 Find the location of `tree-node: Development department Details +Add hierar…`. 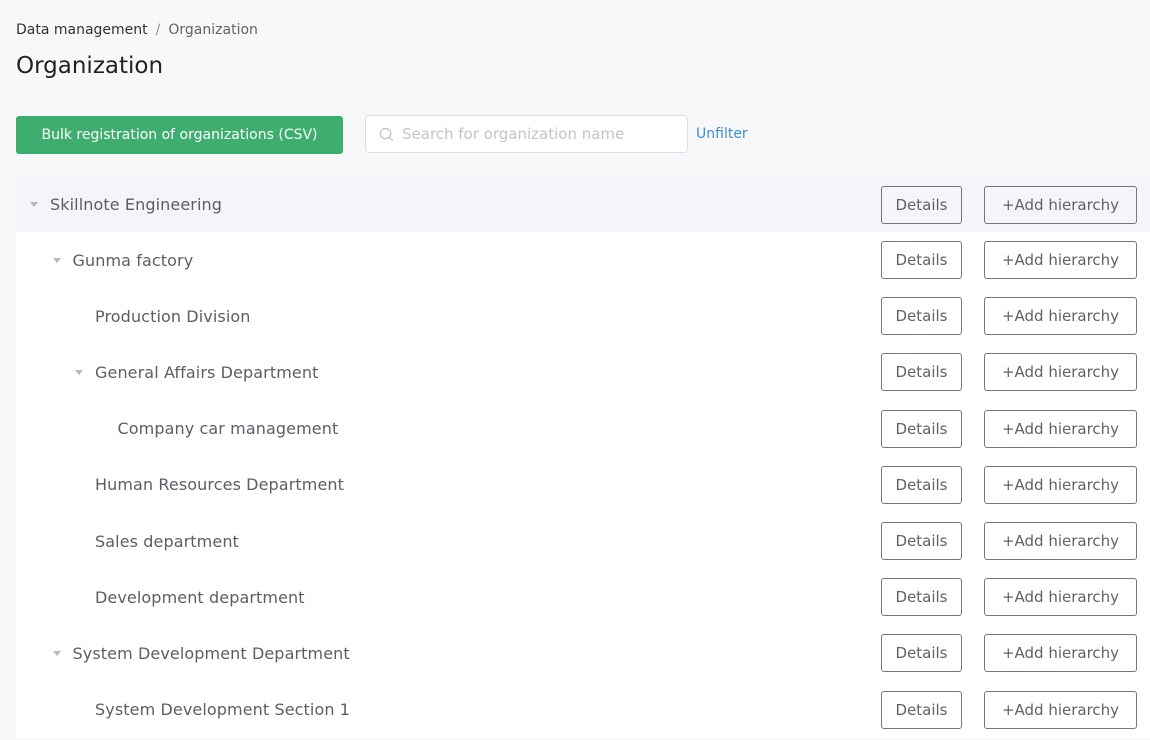

tree-node: Development department Details +Add hierar… is located at coordinates (583, 597).